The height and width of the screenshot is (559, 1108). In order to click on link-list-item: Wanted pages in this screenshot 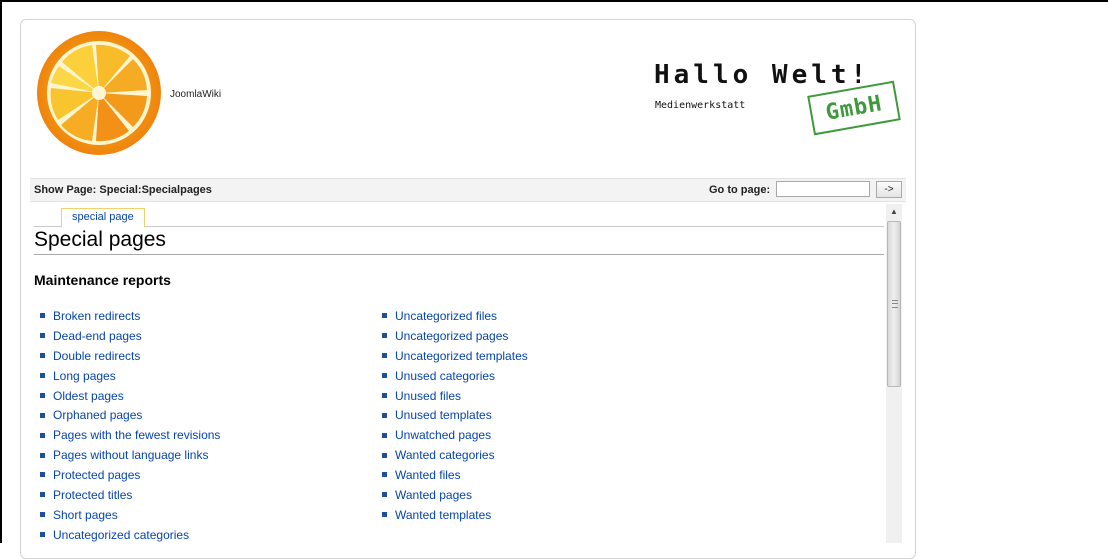, I will do `click(455, 496)`.